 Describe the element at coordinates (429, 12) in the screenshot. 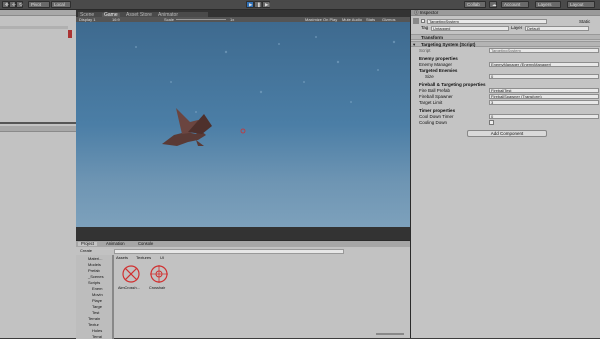

I see `tab-inspector-label: Inspector` at that location.